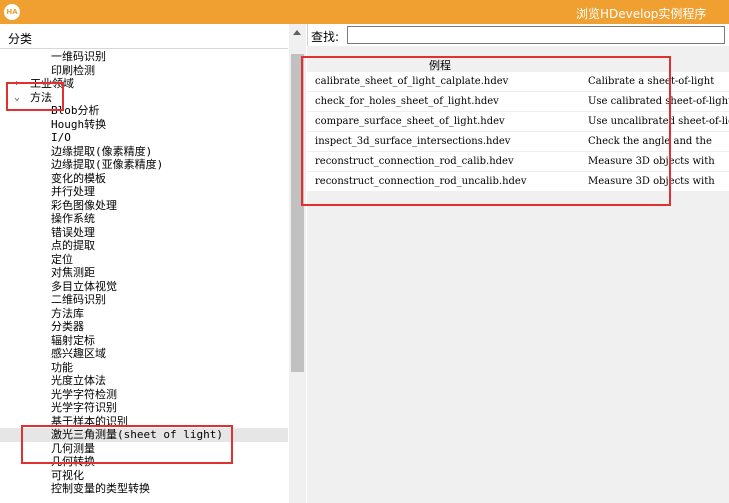 This screenshot has width=729, height=503. I want to click on tree-item: 印刷检测, so click(144, 71).